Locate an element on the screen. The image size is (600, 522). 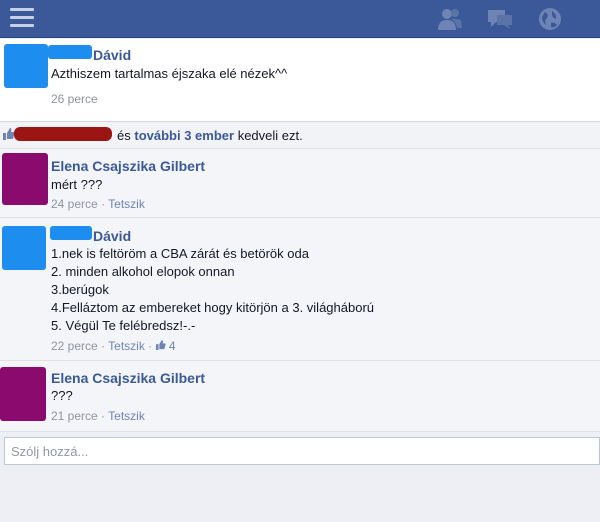
redacted-liker-name is located at coordinates (63, 134).